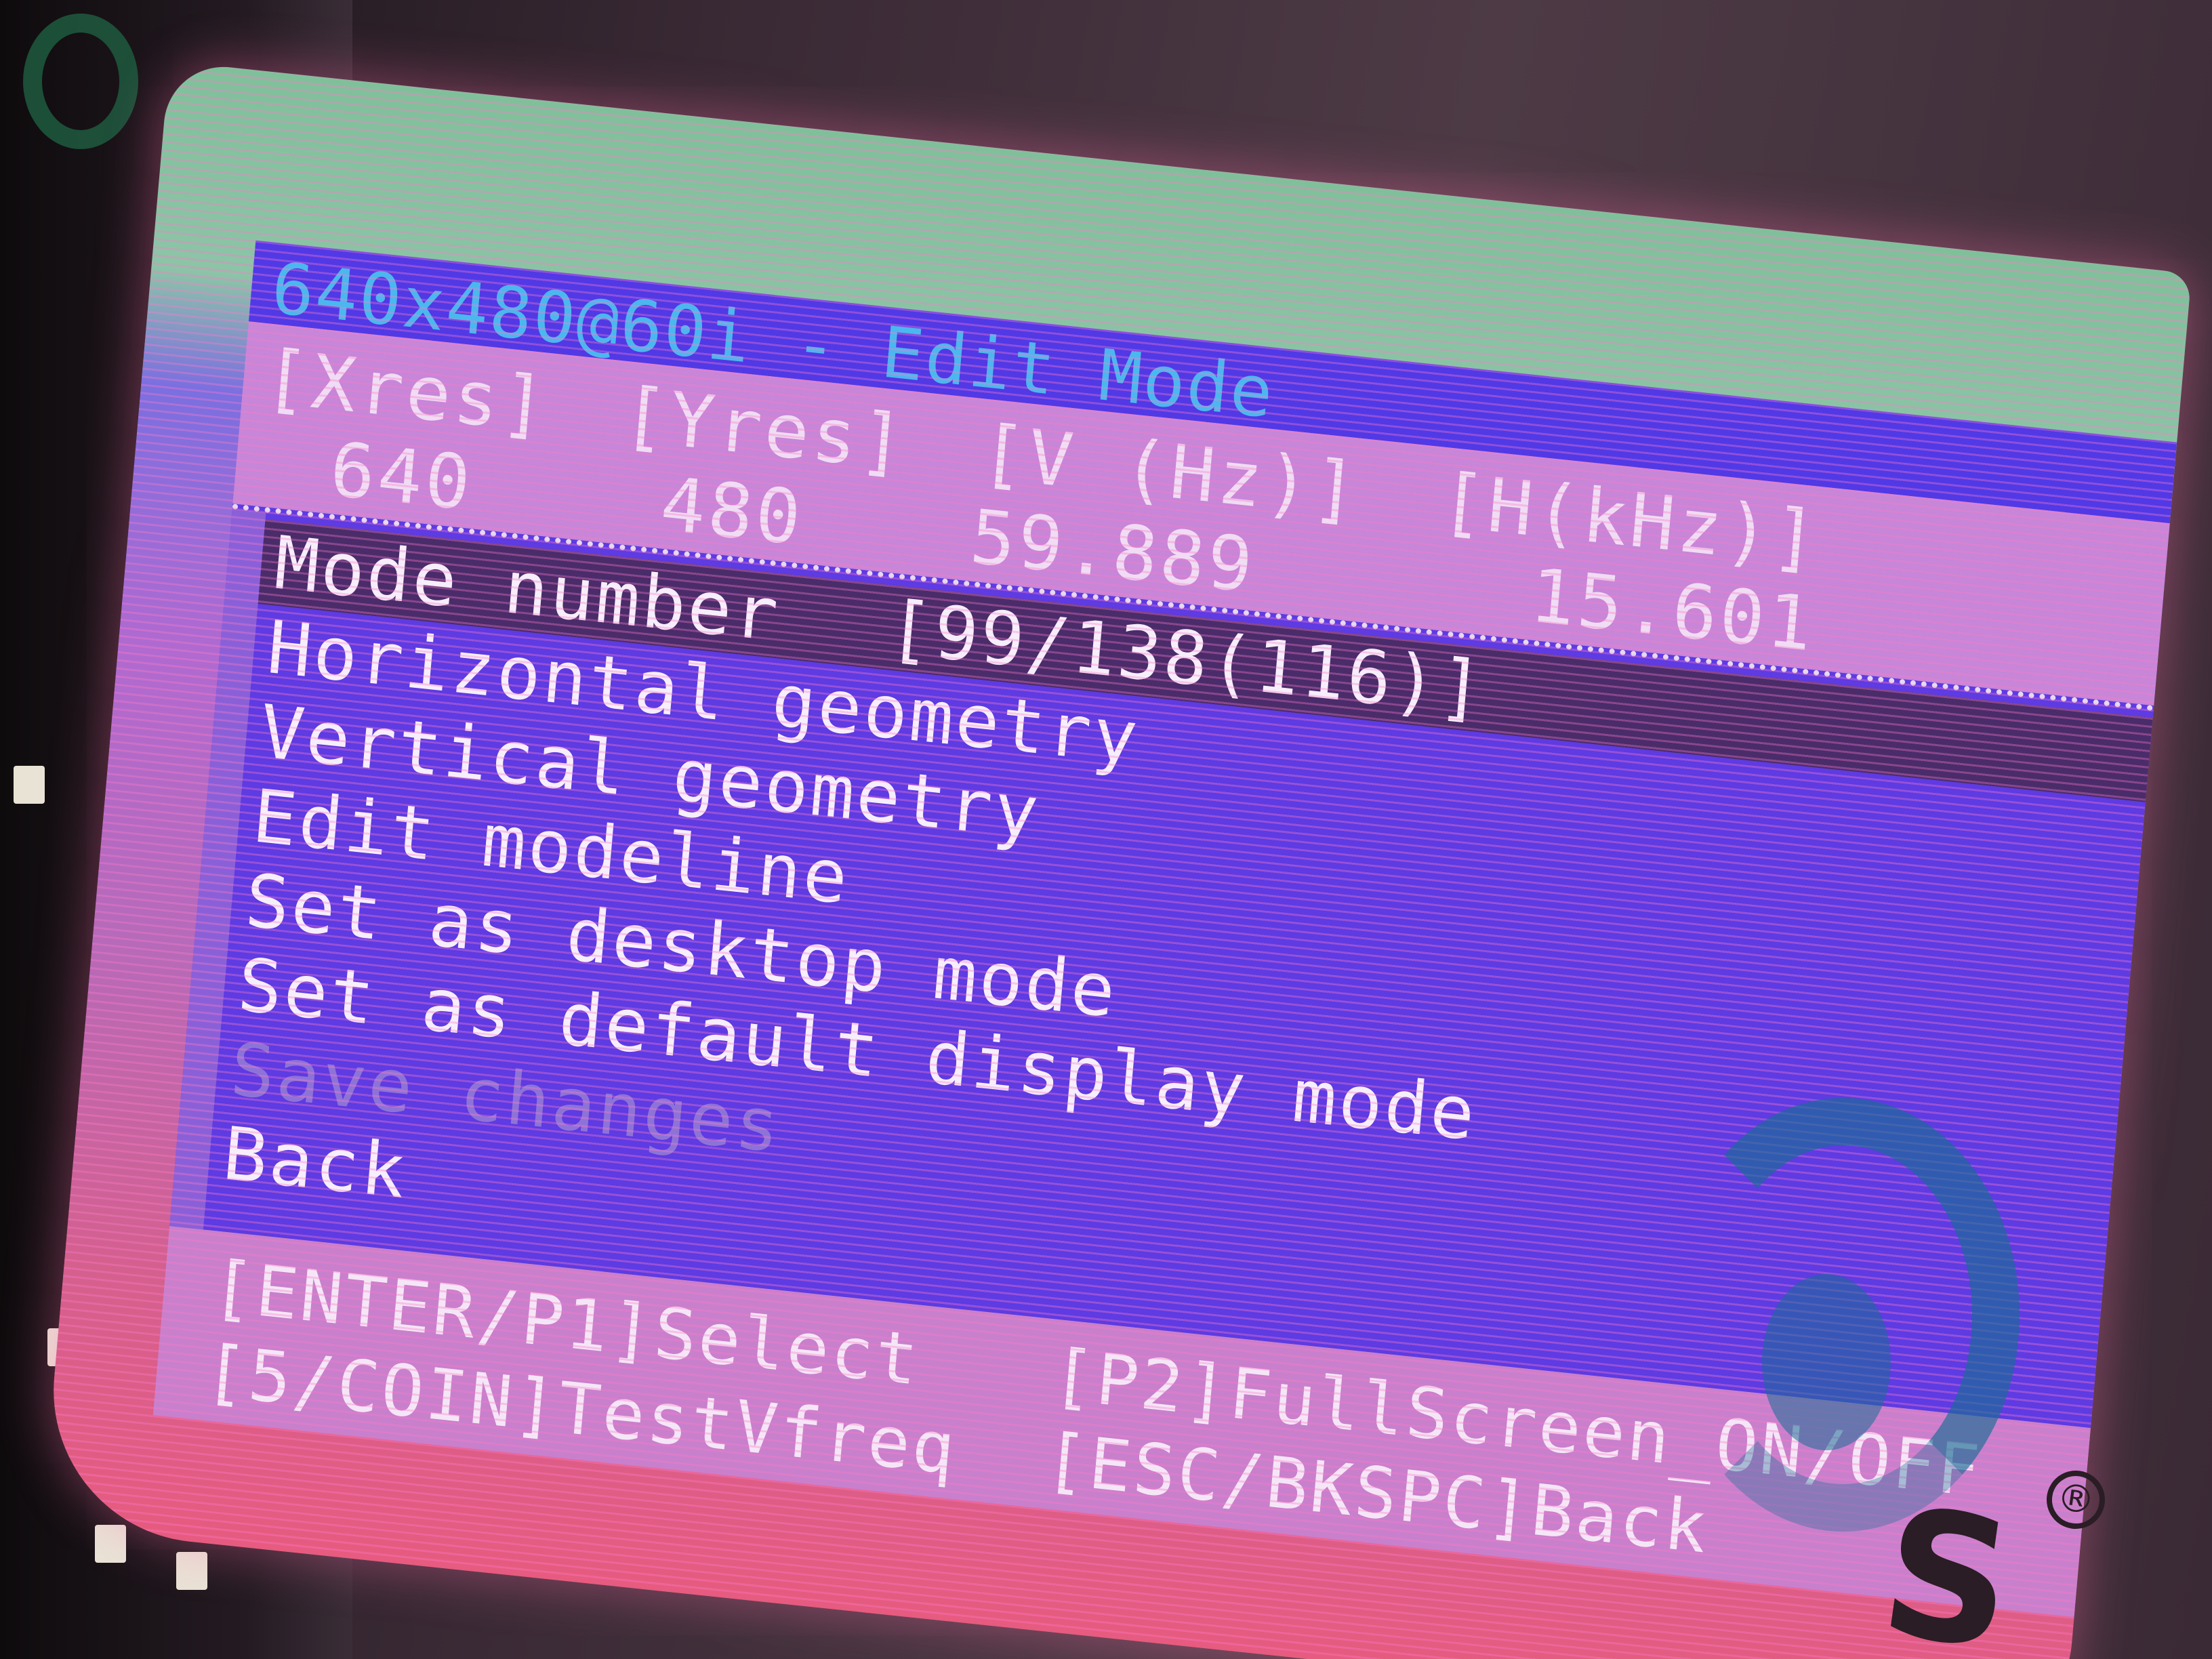 This screenshot has width=2212, height=1659. What do you see at coordinates (1827, 1362) in the screenshot?
I see `watermark-dot-icon` at bounding box center [1827, 1362].